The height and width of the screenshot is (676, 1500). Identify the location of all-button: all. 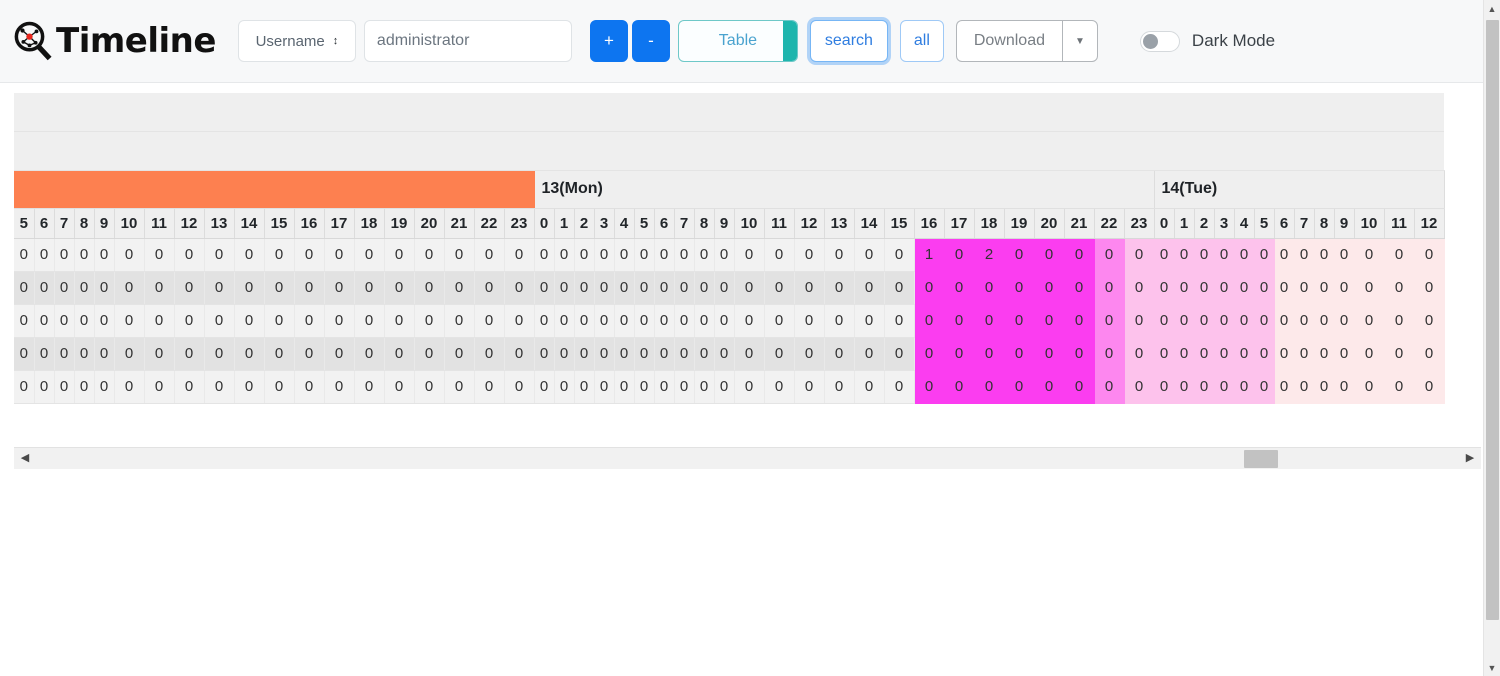
(921, 41).